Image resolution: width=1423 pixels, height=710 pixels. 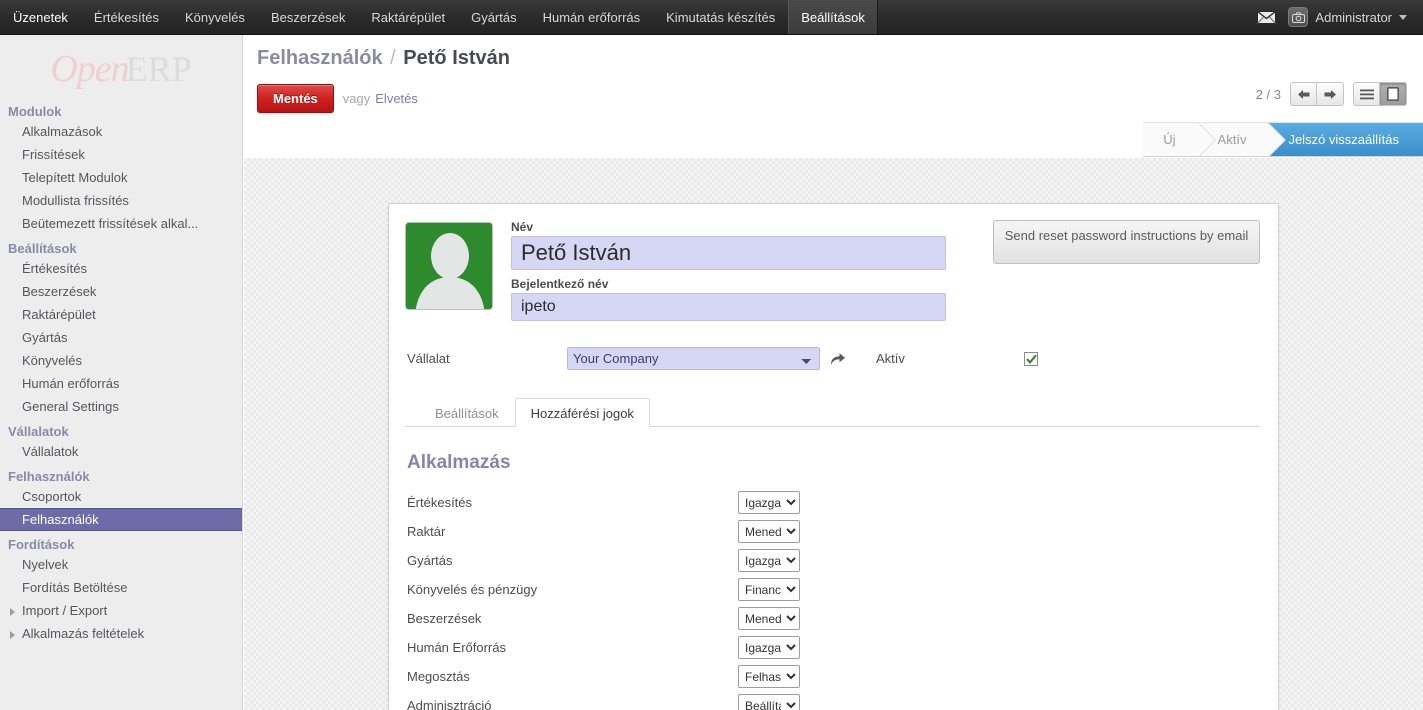 What do you see at coordinates (121, 451) in the screenshot?
I see `sidebar-item-v-llalatok: Vállalatok` at bounding box center [121, 451].